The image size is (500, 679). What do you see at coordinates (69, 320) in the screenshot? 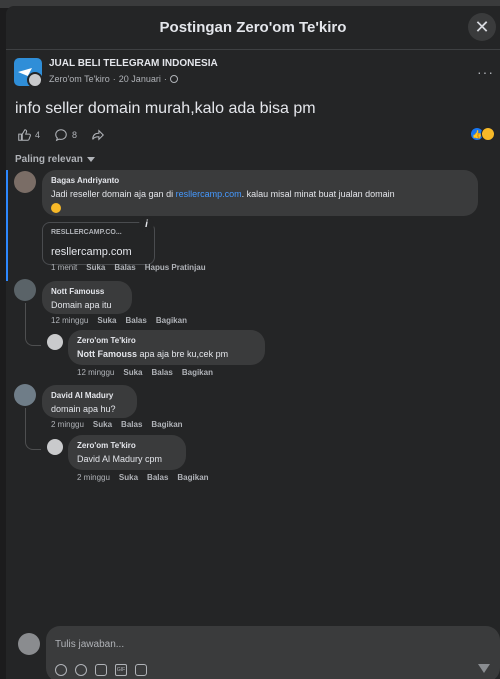
I see `comment-time: 12 minggu` at bounding box center [69, 320].